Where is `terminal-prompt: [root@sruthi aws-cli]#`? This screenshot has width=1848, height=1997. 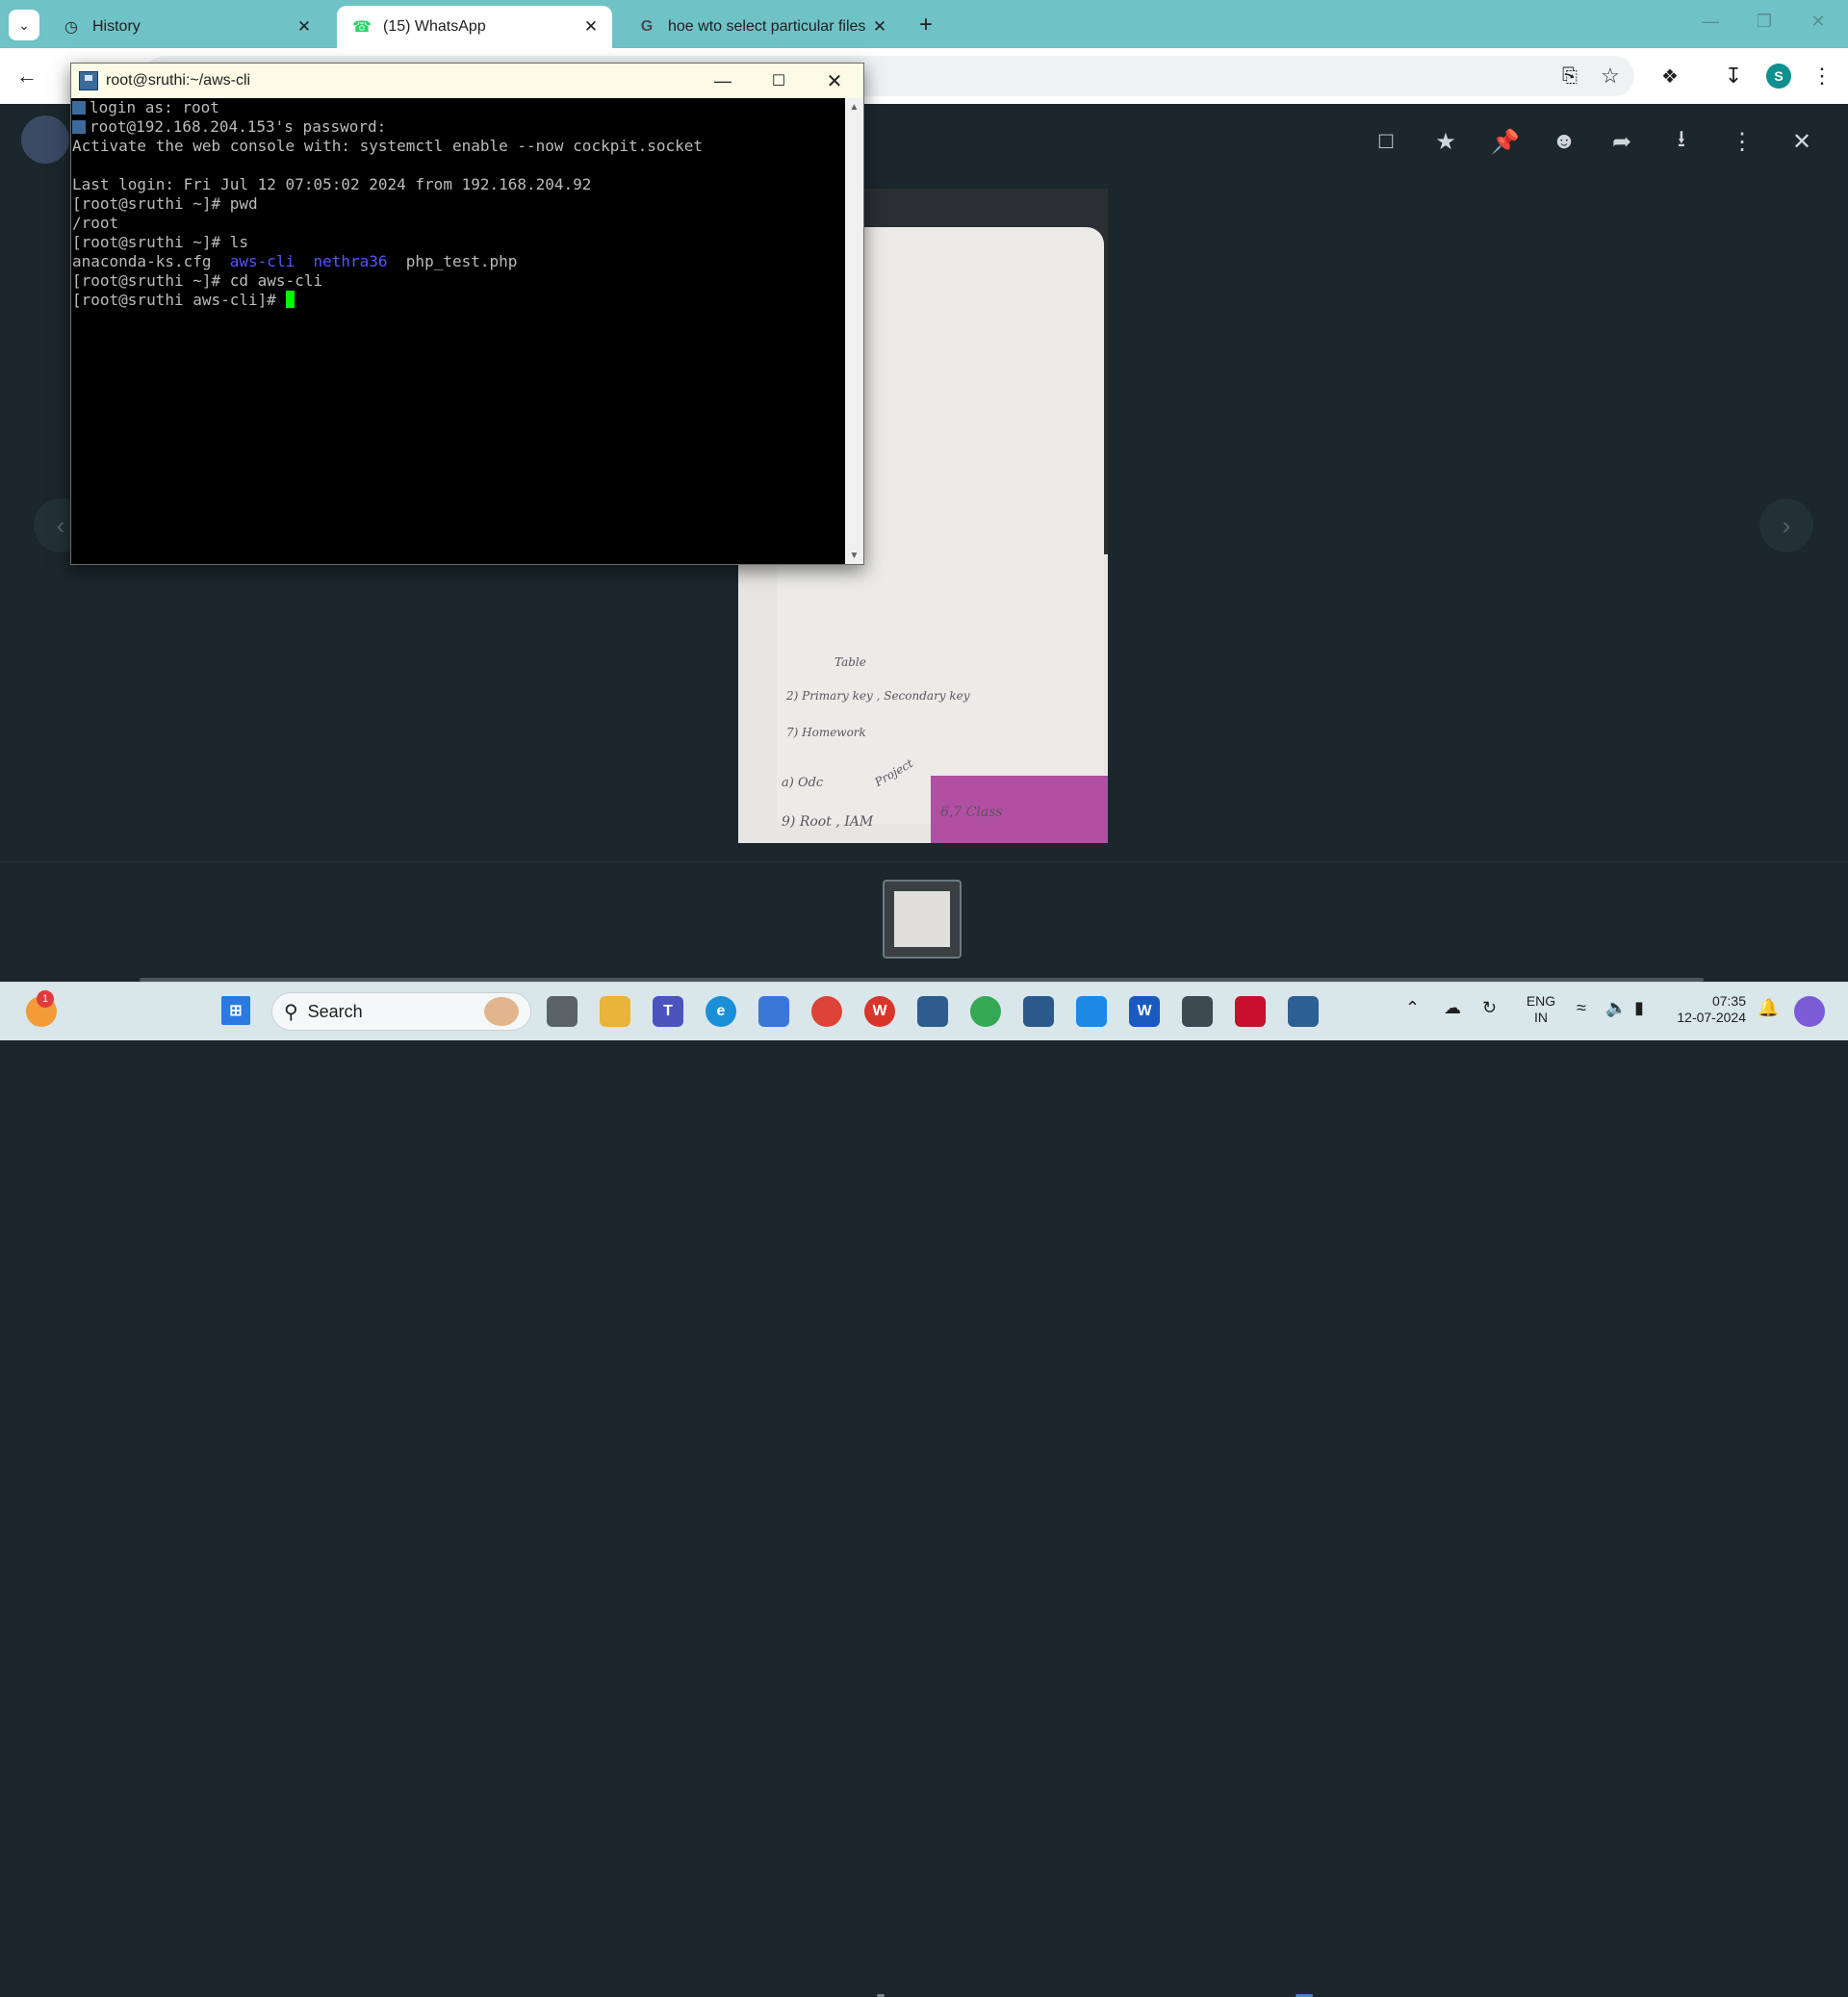
terminal-prompt: [root@sruthi aws-cli]# is located at coordinates (183, 300).